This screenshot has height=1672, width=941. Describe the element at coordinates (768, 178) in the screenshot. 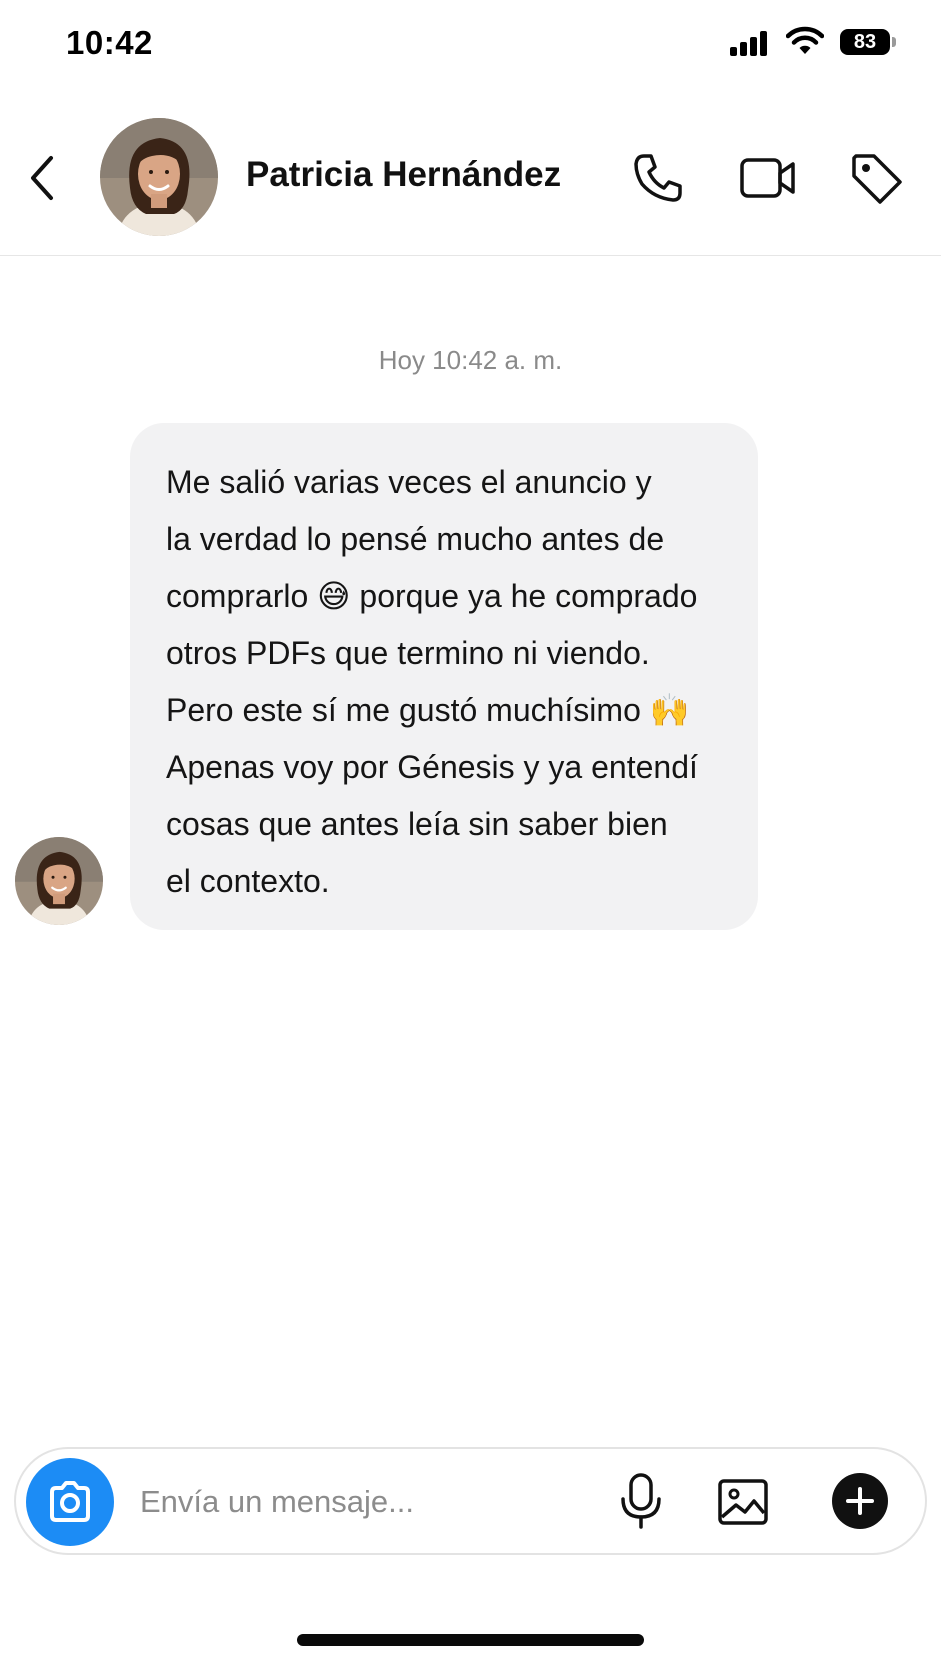

I see `video-camera-icon` at that location.